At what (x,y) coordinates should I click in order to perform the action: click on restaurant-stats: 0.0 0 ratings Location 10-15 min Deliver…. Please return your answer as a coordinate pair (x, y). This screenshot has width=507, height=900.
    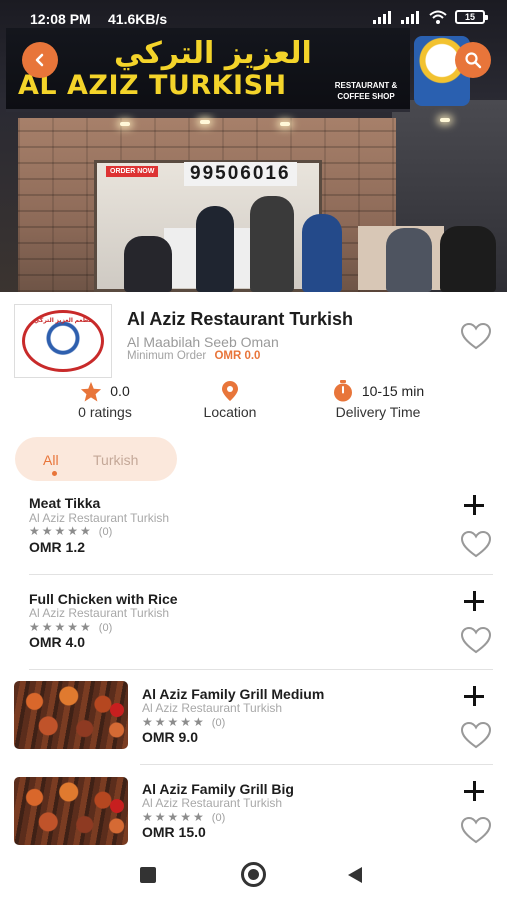
    Looking at the image, I should click on (253, 402).